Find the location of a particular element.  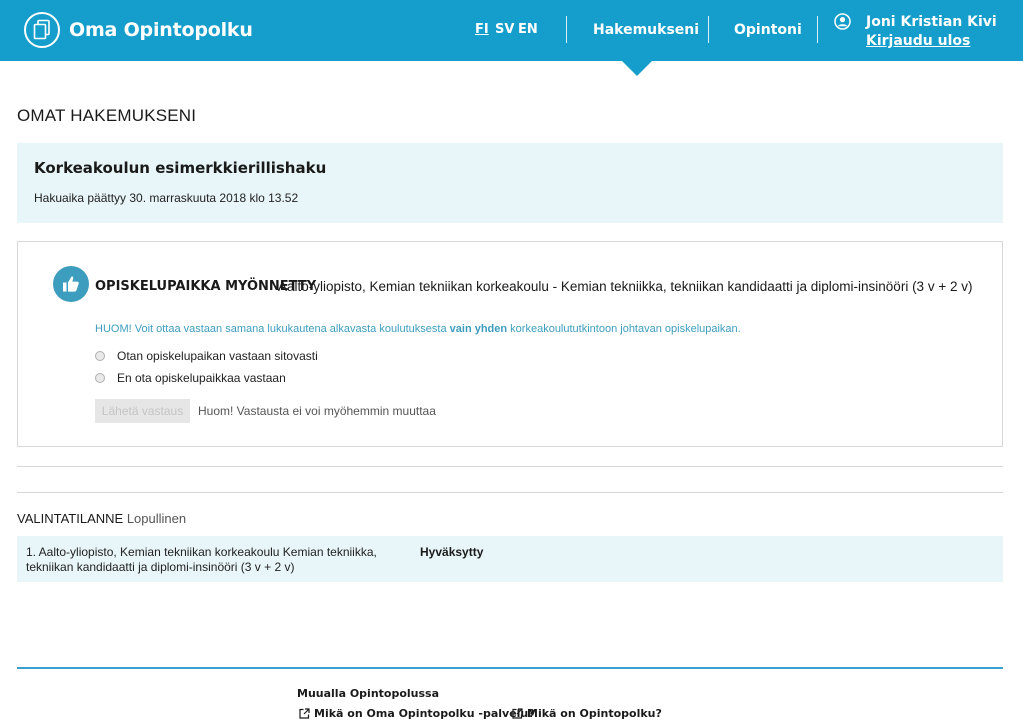

logout-link: Kirjaudu ulos is located at coordinates (918, 41).